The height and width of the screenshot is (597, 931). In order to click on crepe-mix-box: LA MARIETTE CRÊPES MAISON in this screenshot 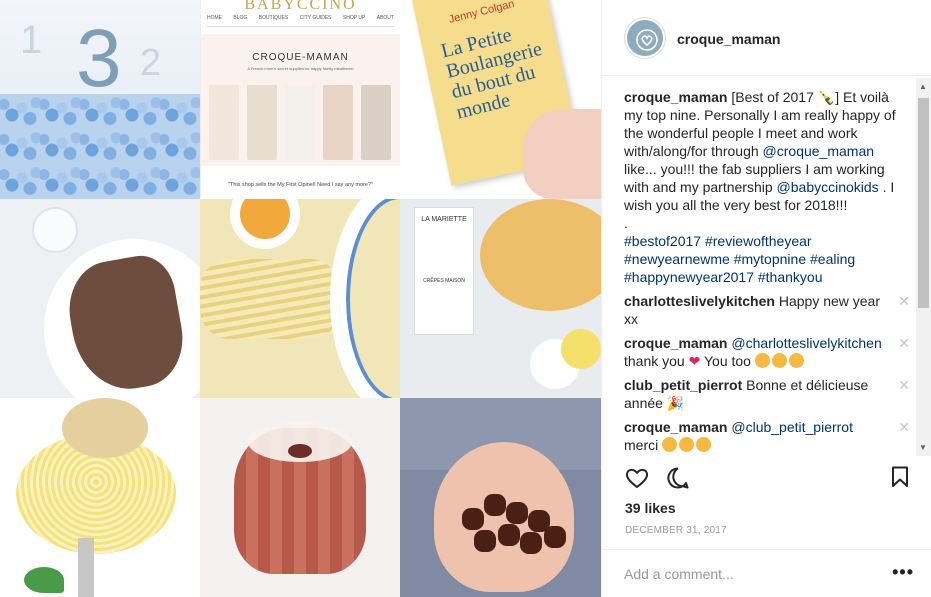, I will do `click(444, 271)`.